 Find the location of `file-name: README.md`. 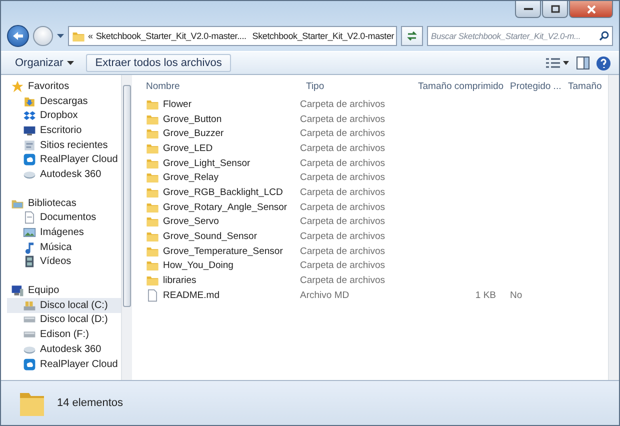

file-name: README.md is located at coordinates (191, 295).